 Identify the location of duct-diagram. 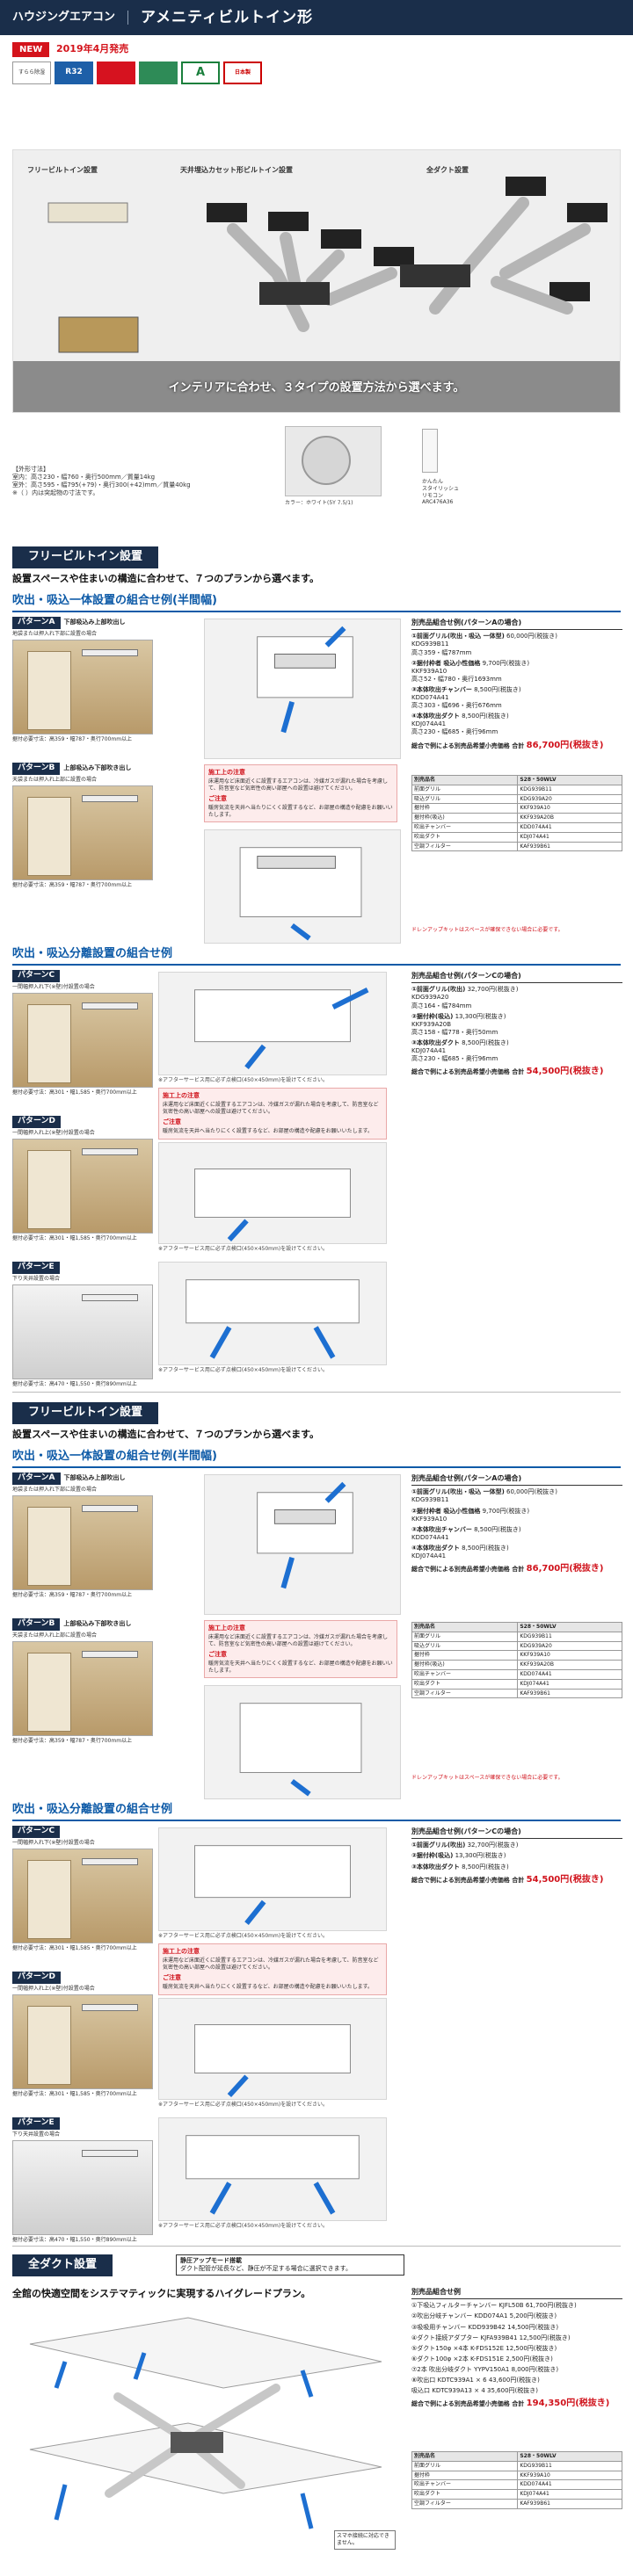
(205, 2436).